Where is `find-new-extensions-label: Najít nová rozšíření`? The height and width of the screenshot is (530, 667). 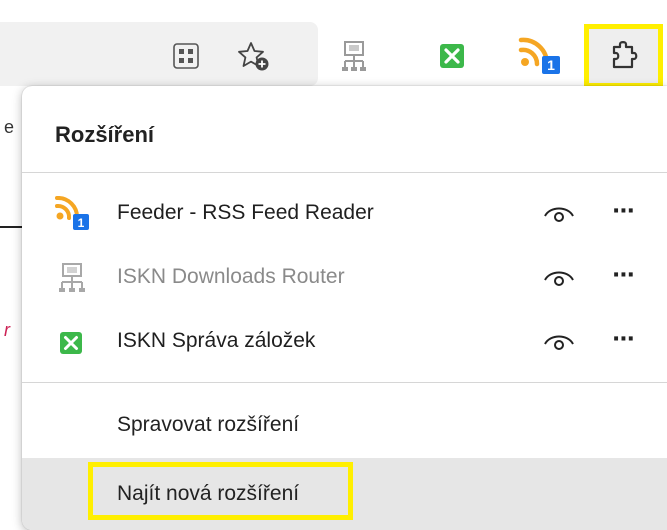 find-new-extensions-label: Najít nová rozšíření is located at coordinates (208, 493).